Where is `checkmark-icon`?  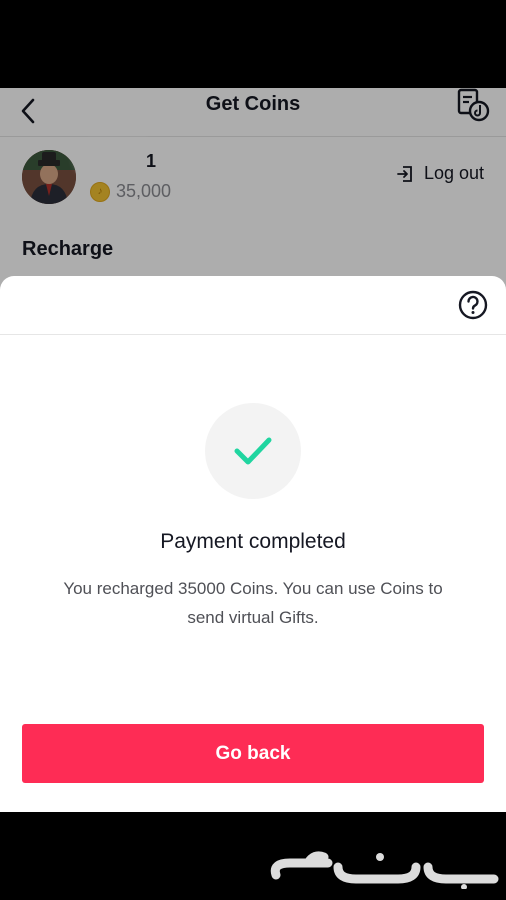 checkmark-icon is located at coordinates (253, 451).